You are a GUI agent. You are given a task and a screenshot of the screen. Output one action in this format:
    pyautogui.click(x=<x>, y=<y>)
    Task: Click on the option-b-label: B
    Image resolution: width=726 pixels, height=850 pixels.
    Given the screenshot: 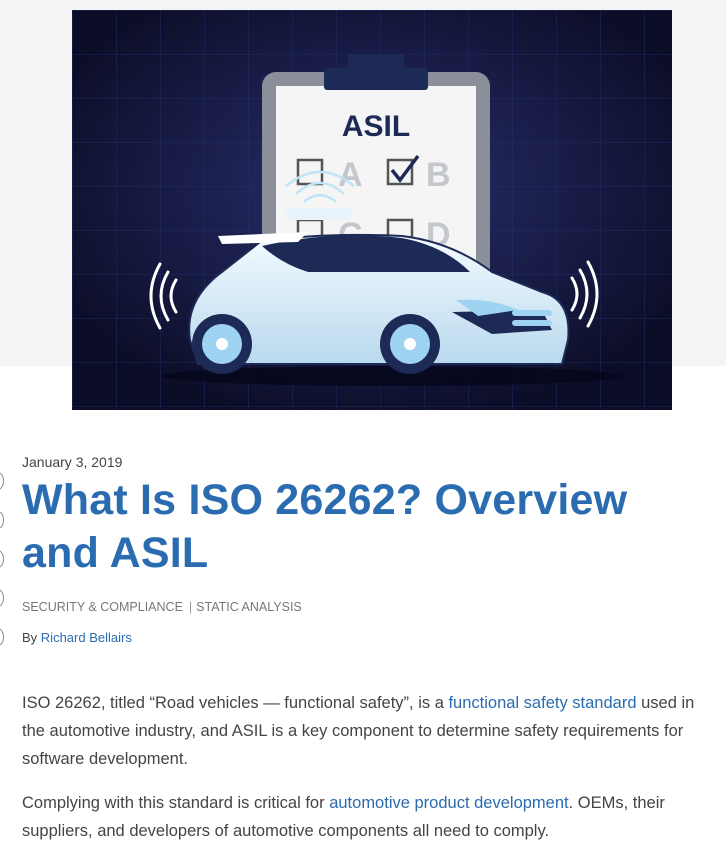 What is the action you would take?
    pyautogui.click(x=438, y=175)
    